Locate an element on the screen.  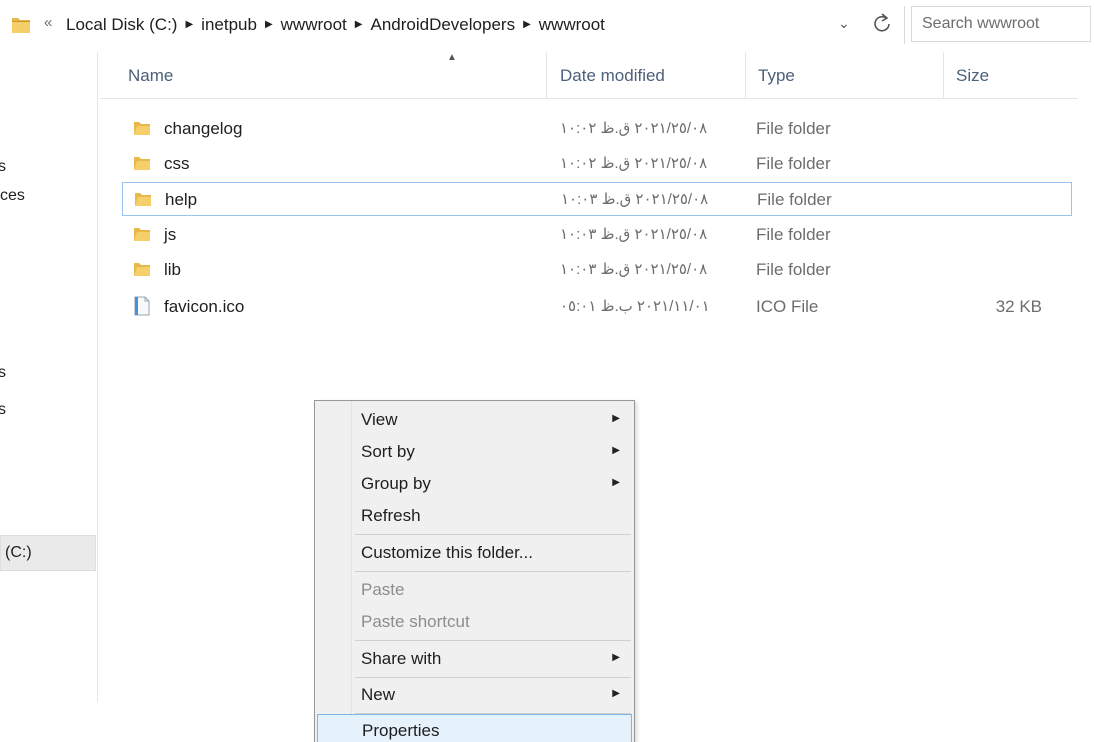
file-row-lib: lib ٢٠٢١/٢٥/٠٨ ق.ظ ١٠:٠٣ File folder is located at coordinates (597, 270).